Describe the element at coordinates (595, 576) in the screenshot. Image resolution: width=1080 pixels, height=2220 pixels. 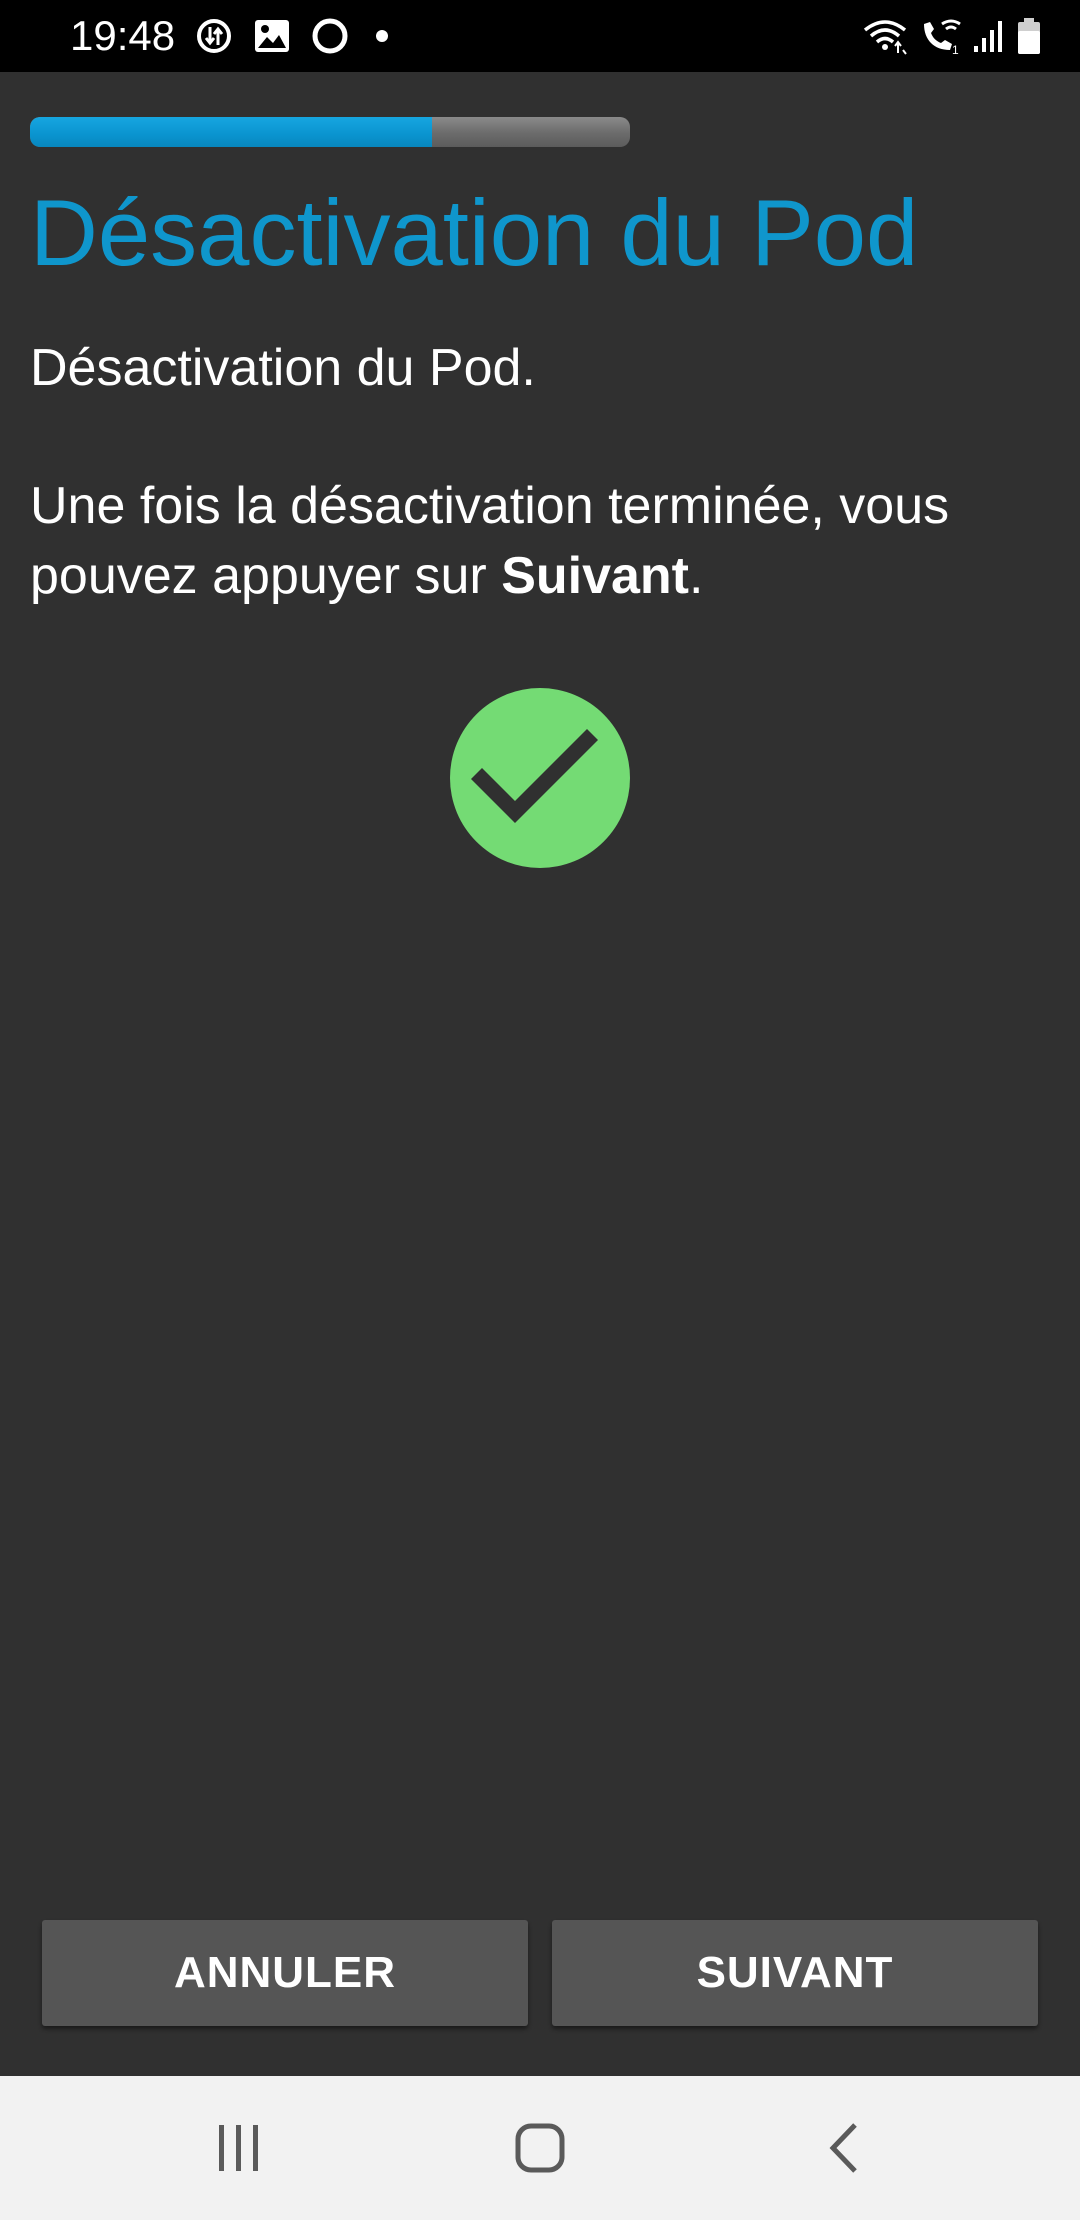
I see `description-next-keyword: Suivant` at that location.